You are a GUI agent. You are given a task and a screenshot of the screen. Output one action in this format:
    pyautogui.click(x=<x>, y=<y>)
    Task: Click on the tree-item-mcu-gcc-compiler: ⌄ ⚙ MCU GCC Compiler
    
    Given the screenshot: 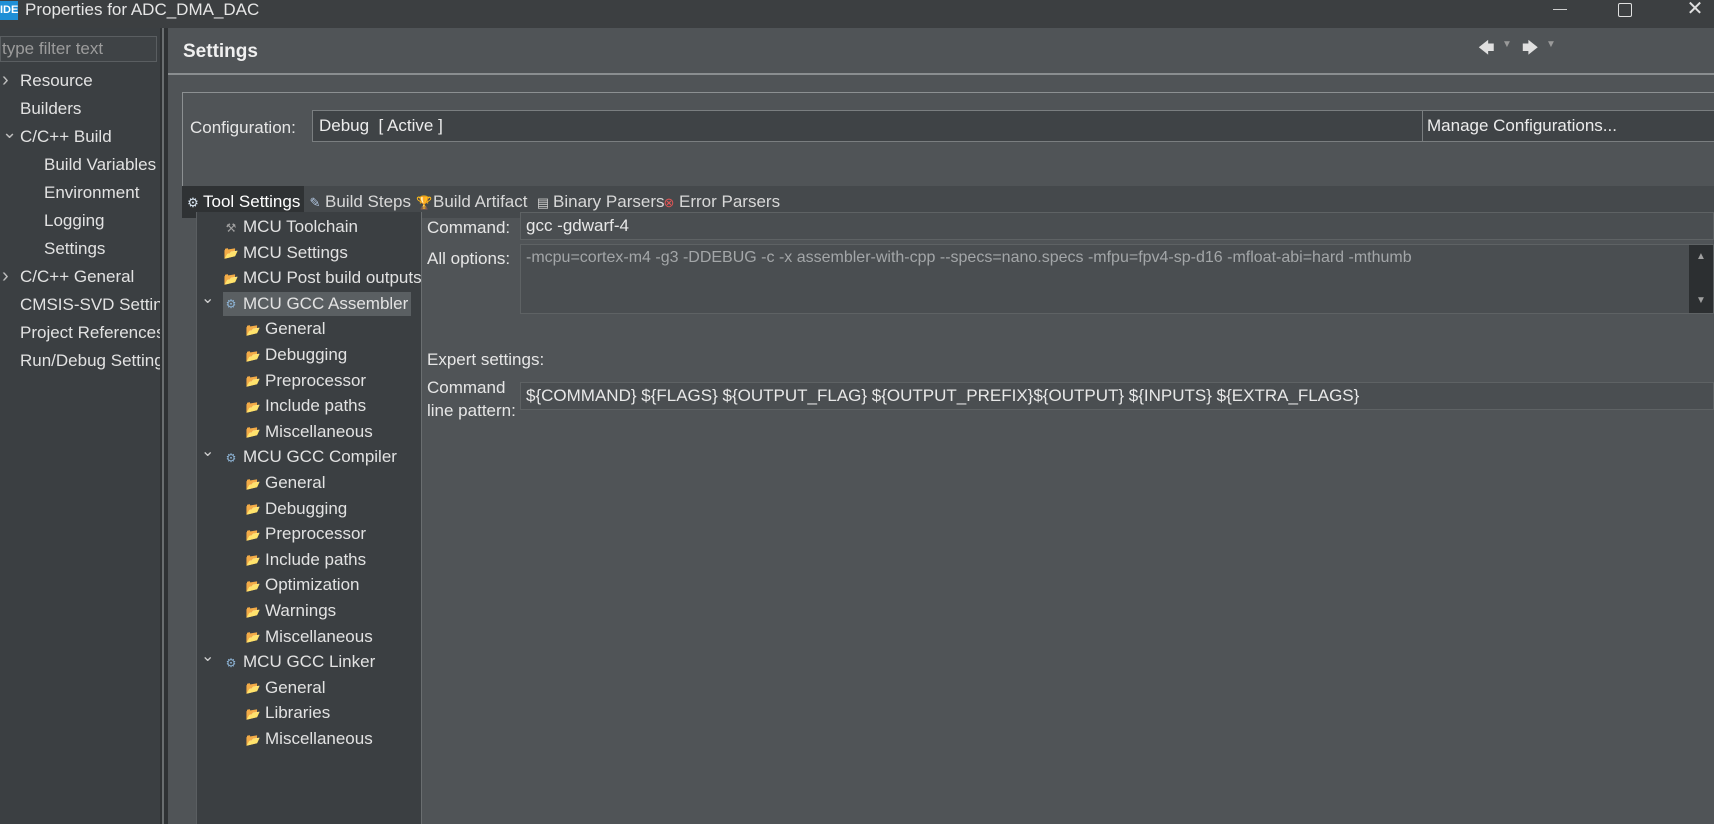 What is the action you would take?
    pyautogui.click(x=299, y=456)
    